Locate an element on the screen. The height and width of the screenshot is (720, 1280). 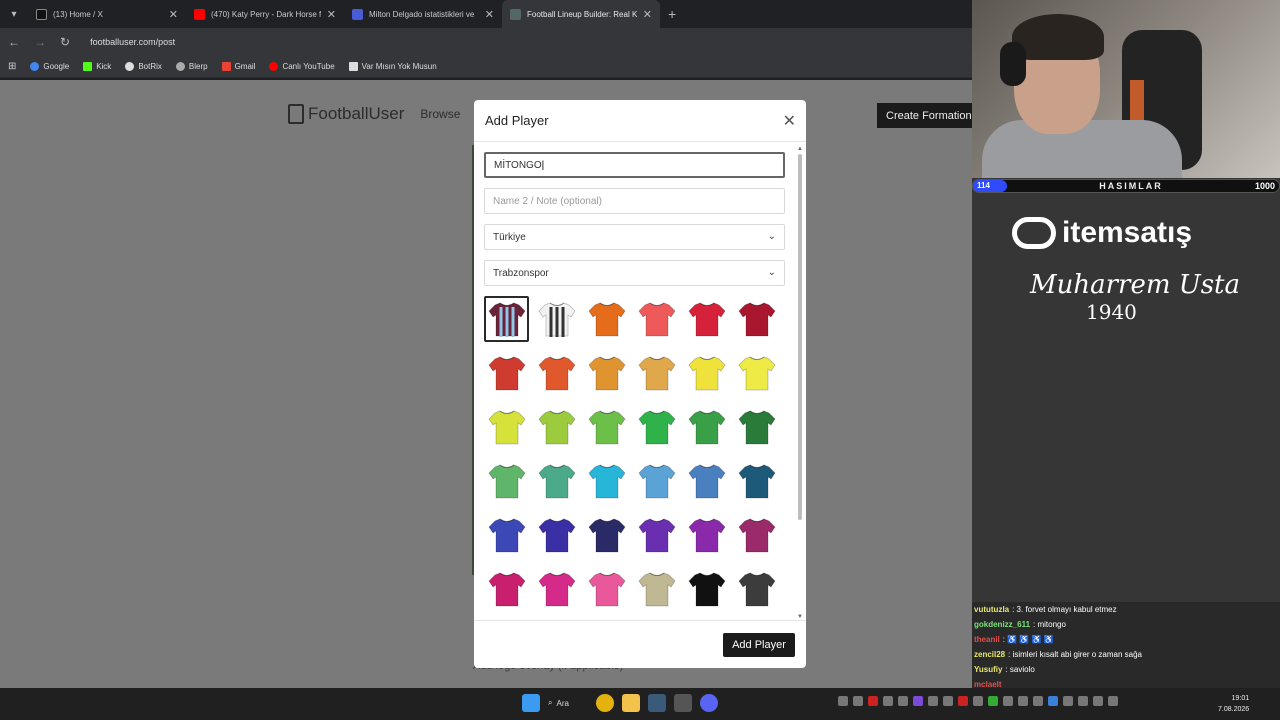
bookmark-gmail: Gmail is located at coordinates (238, 66).